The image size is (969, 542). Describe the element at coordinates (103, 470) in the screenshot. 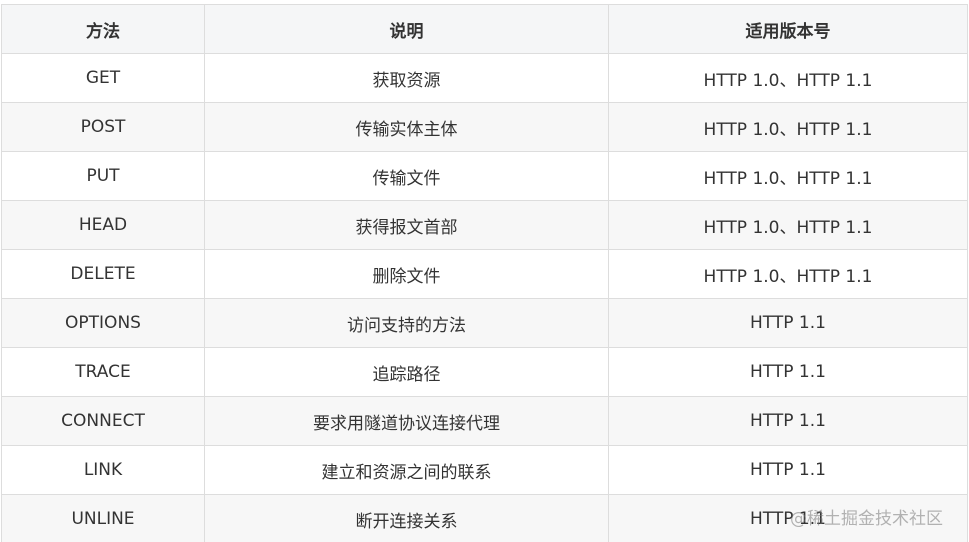

I see `method-cell: LINK` at that location.